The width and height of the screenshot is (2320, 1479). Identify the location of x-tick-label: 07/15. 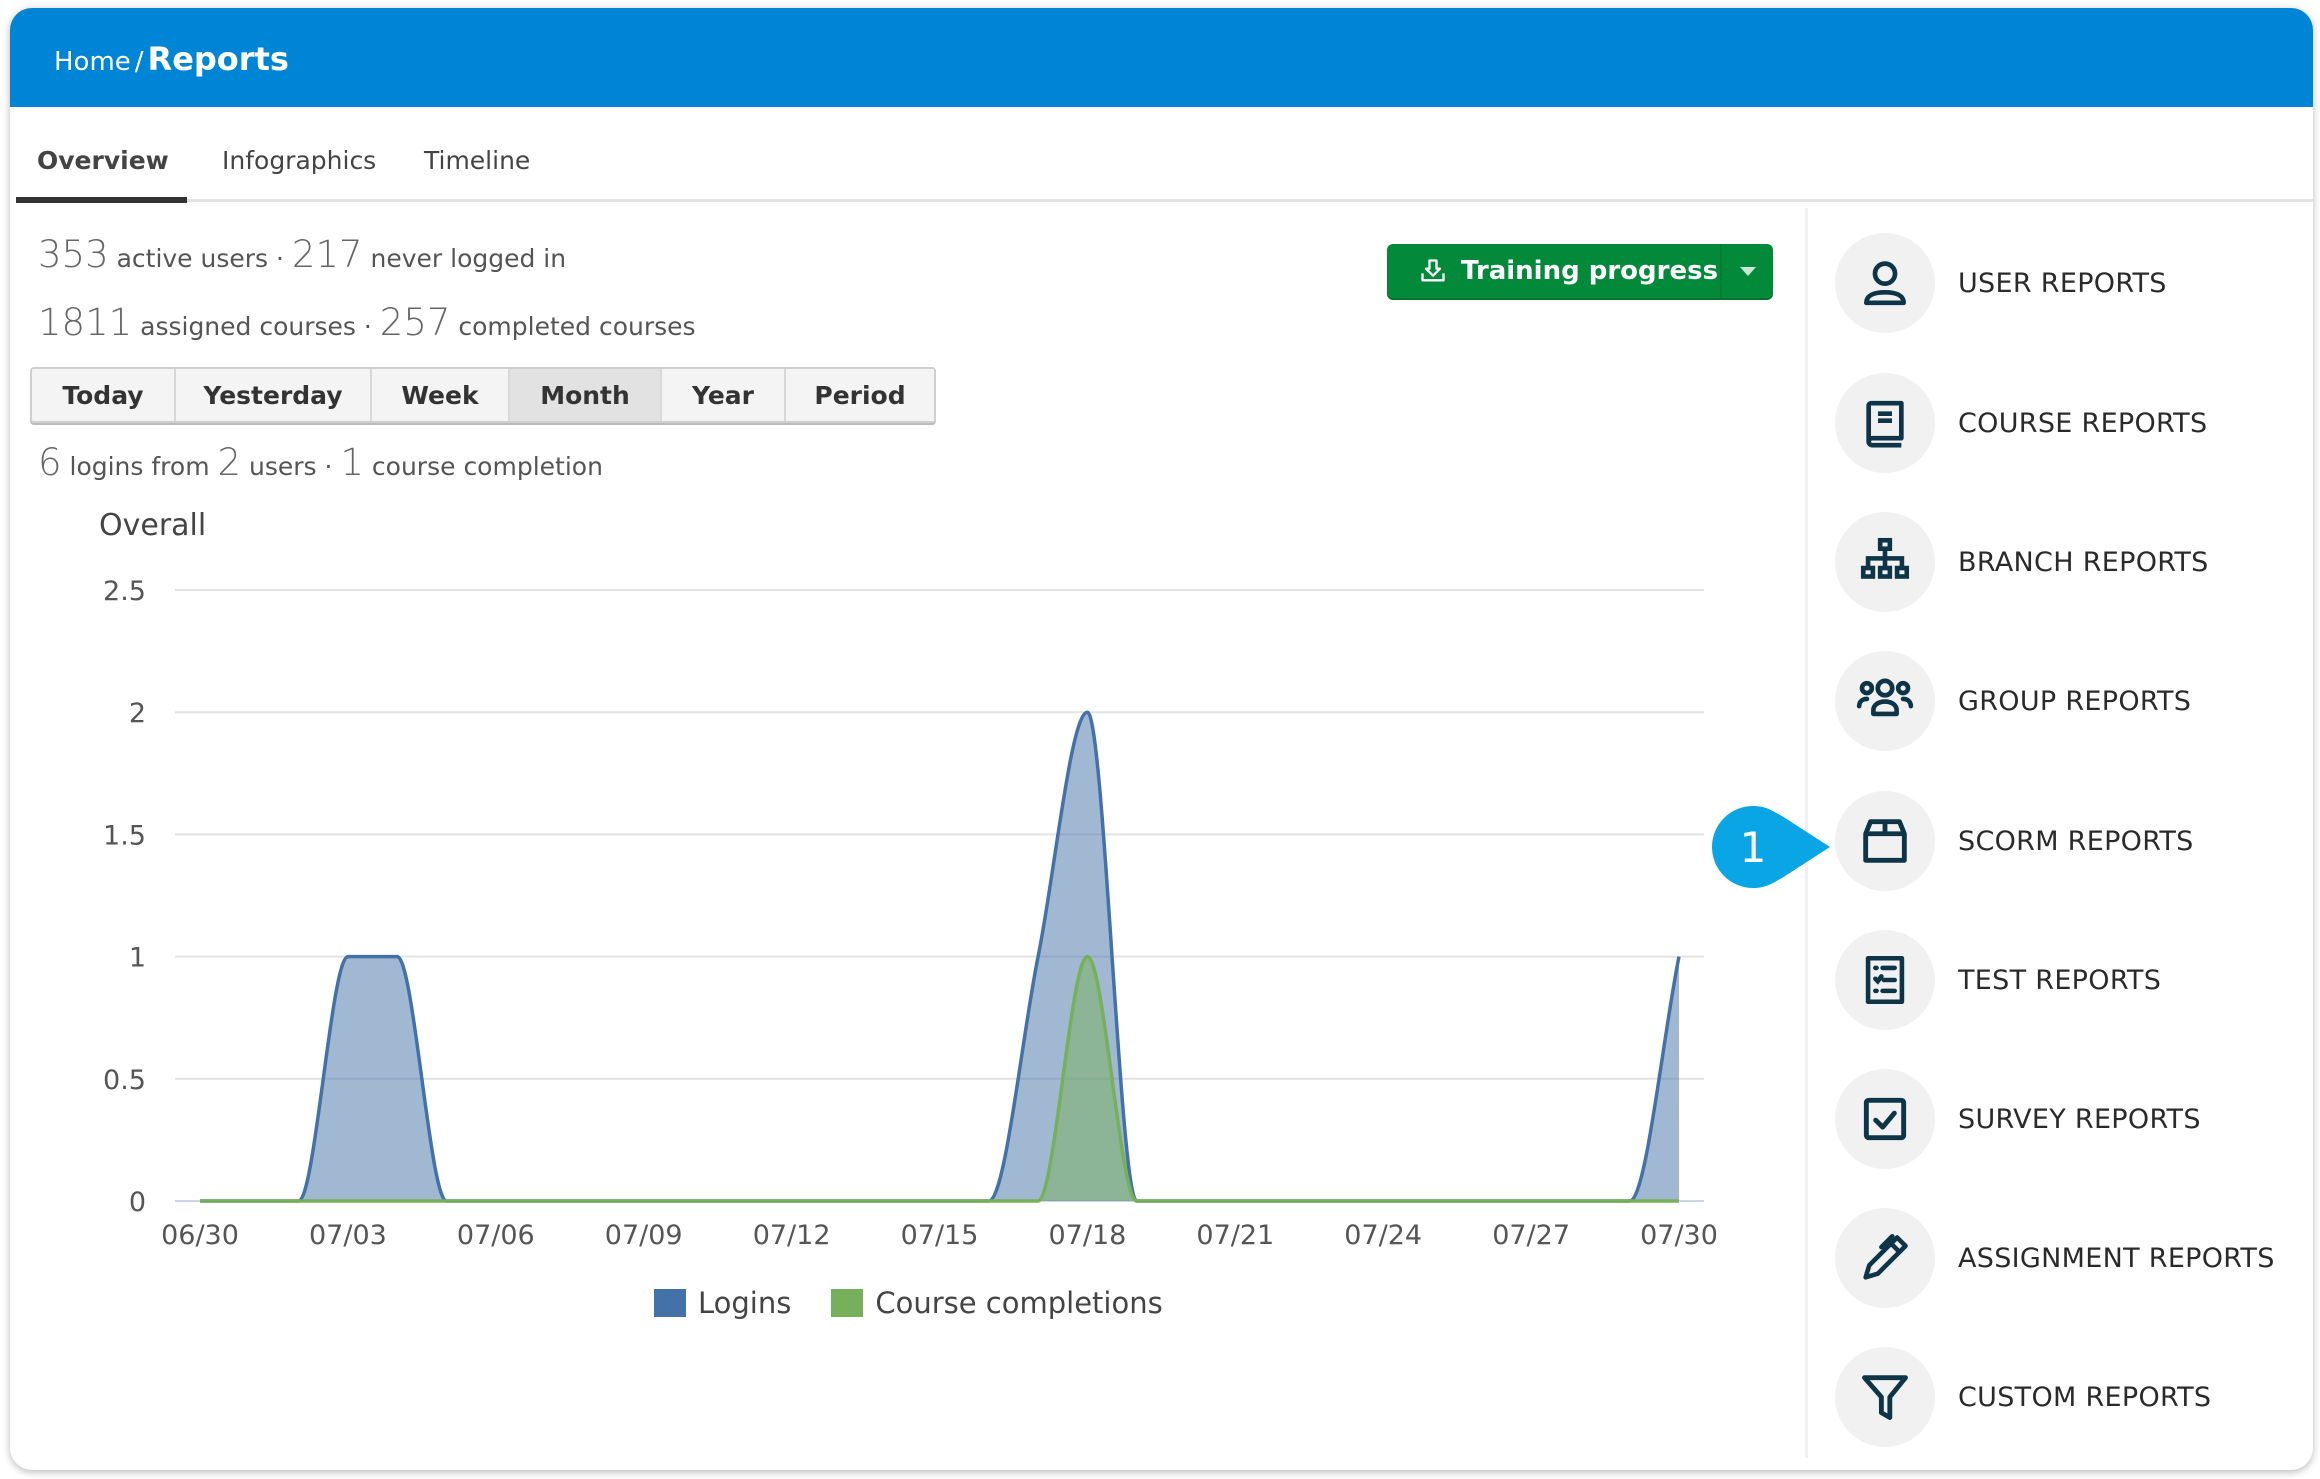
(940, 1235).